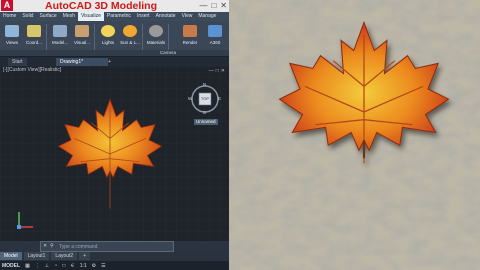 Image resolution: width=480 pixels, height=270 pixels. What do you see at coordinates (114, 265) in the screenshot?
I see `status-bar: MODEL ▦ ⋮ ⊥ ◔ □ ⚟ 1:1 ⚙ ☰` at bounding box center [114, 265].